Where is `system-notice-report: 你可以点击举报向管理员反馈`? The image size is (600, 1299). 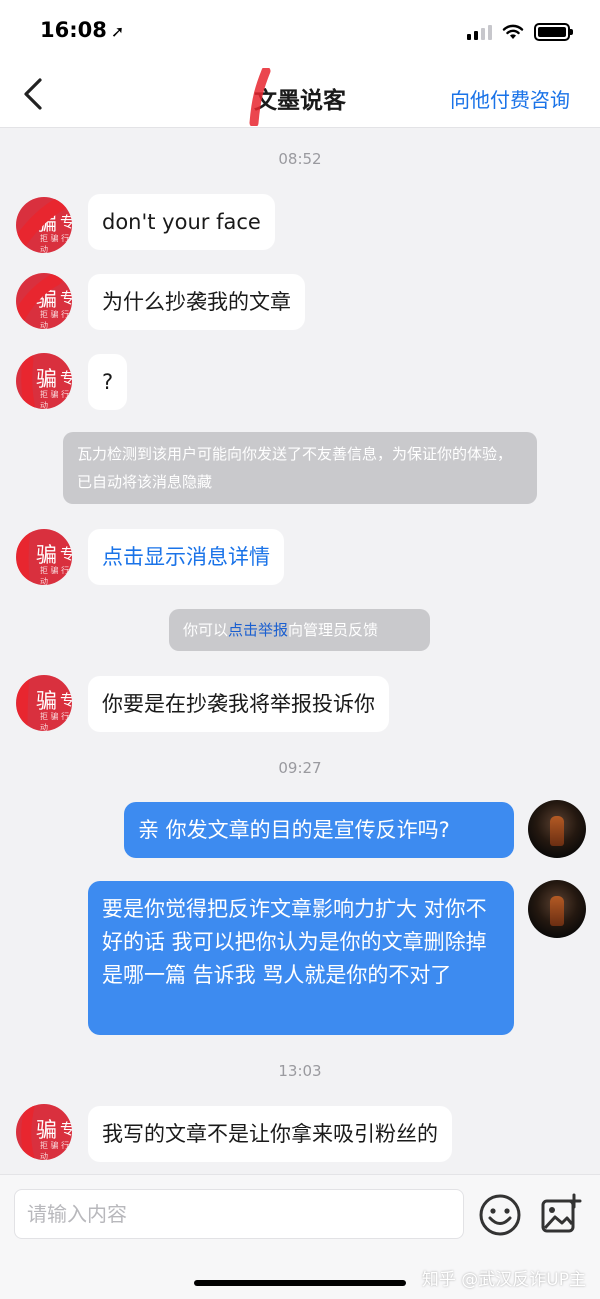
system-notice-report: 你可以点击举报向管理员反馈 is located at coordinates (299, 630).